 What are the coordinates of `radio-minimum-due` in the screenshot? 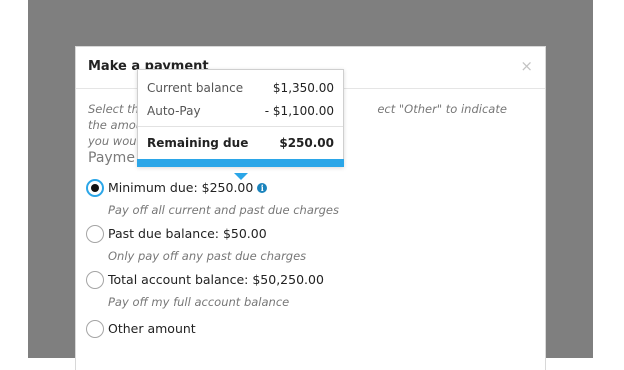 It's located at (95, 188).